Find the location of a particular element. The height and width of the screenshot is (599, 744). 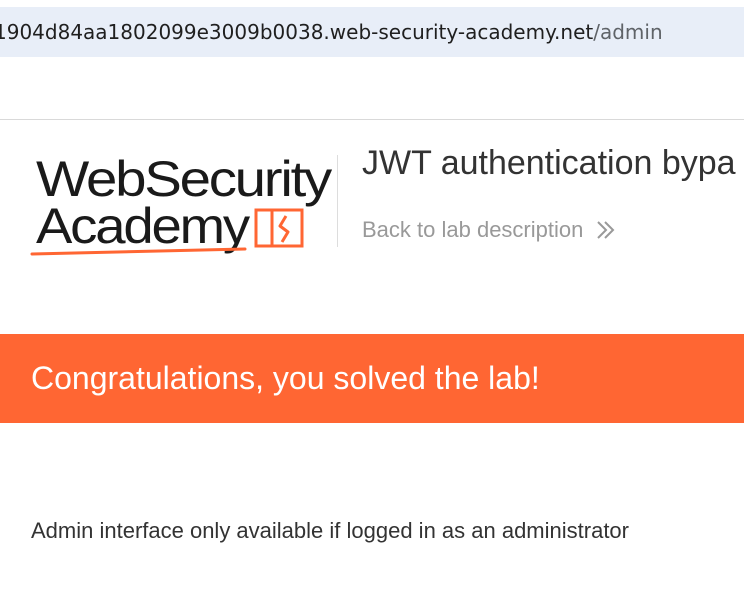

url-path: /admin is located at coordinates (628, 32).